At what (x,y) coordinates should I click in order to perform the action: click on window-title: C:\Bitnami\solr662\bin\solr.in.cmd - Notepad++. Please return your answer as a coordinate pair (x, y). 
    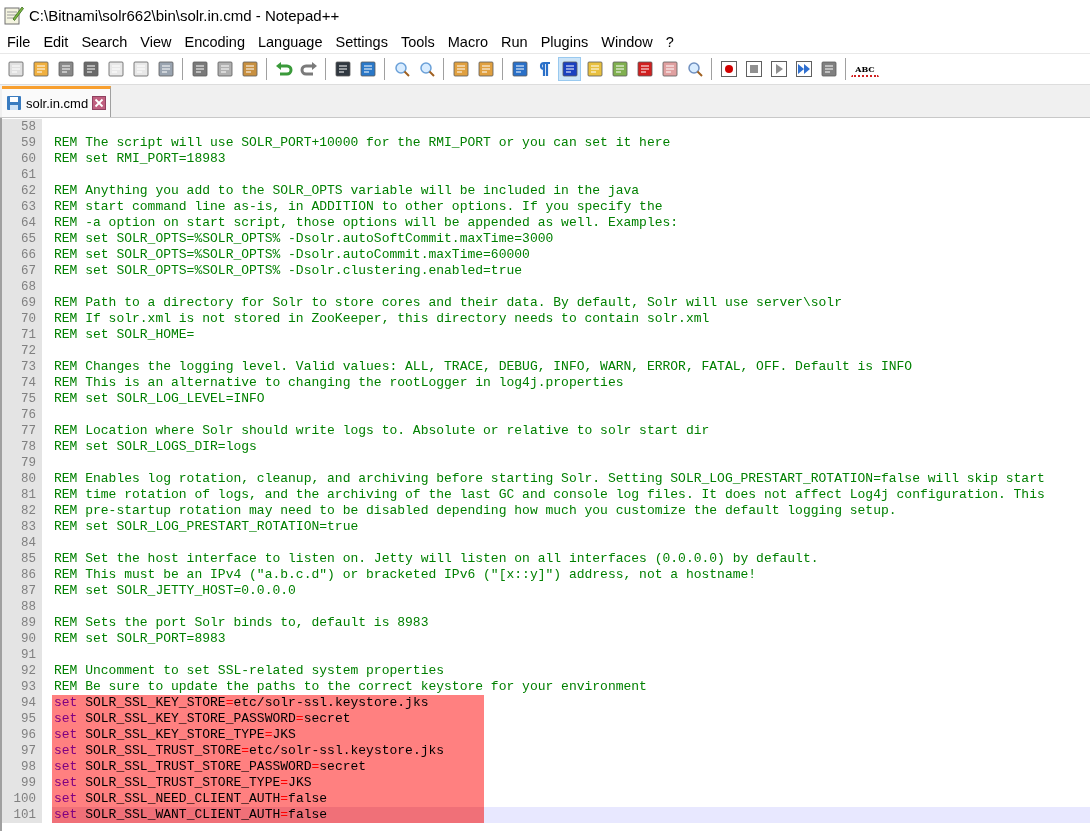
    Looking at the image, I should click on (184, 15).